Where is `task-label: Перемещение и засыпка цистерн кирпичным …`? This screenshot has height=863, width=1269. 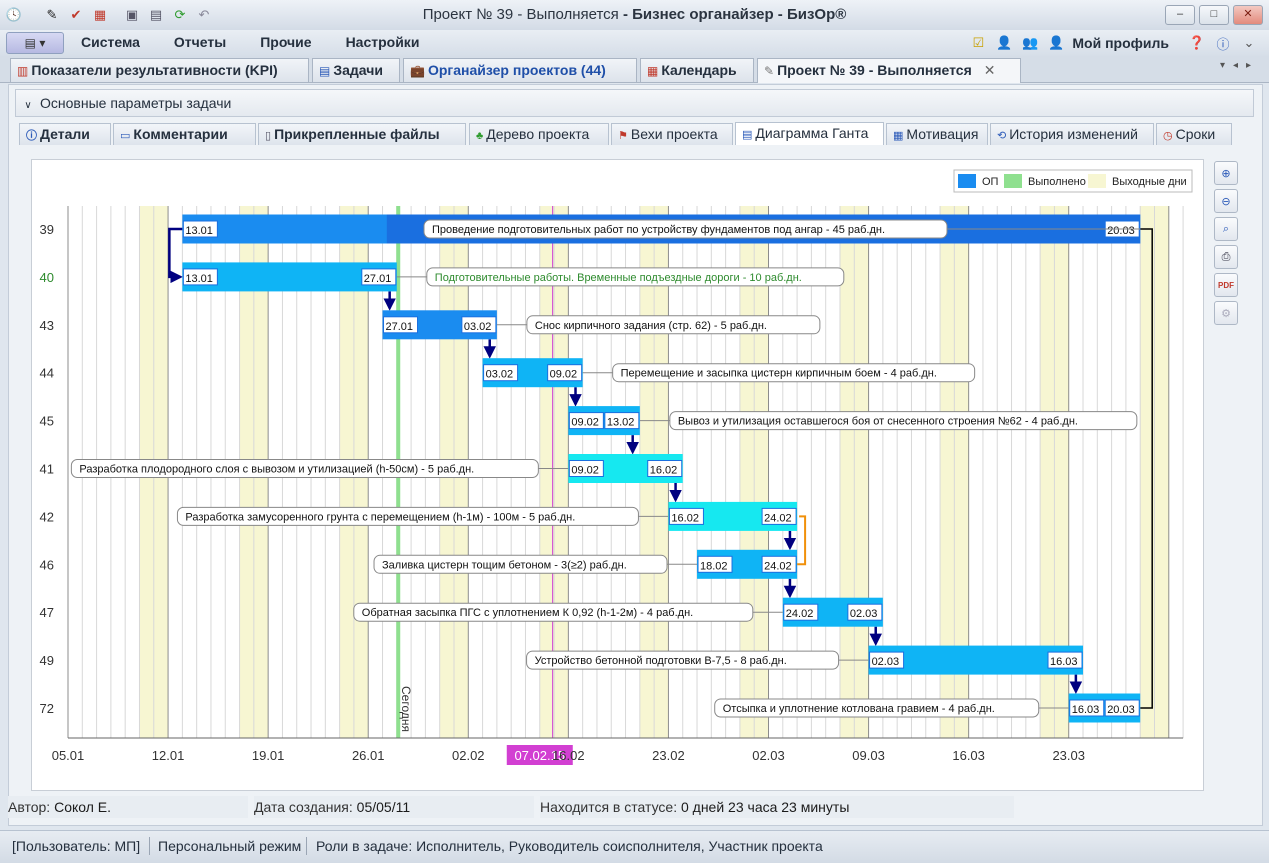 task-label: Перемещение и засыпка цистерн кирпичным … is located at coordinates (779, 374).